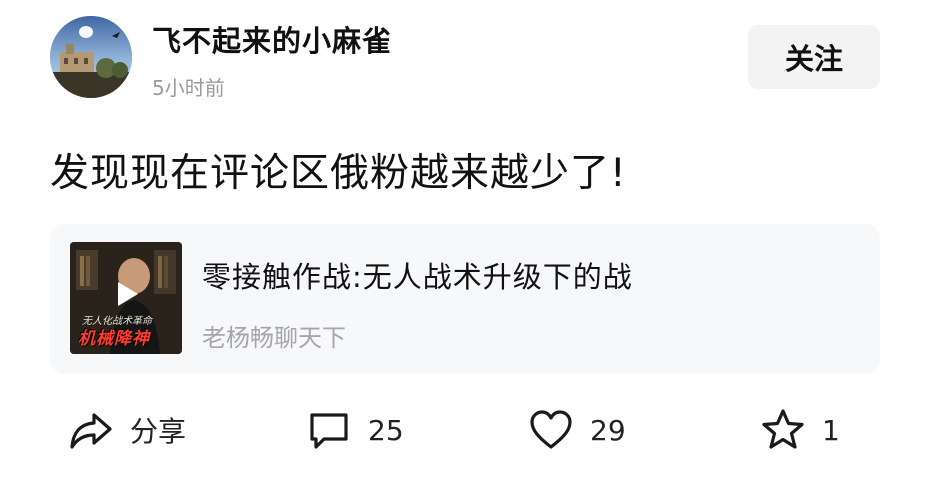  I want to click on share-icon, so click(91, 430).